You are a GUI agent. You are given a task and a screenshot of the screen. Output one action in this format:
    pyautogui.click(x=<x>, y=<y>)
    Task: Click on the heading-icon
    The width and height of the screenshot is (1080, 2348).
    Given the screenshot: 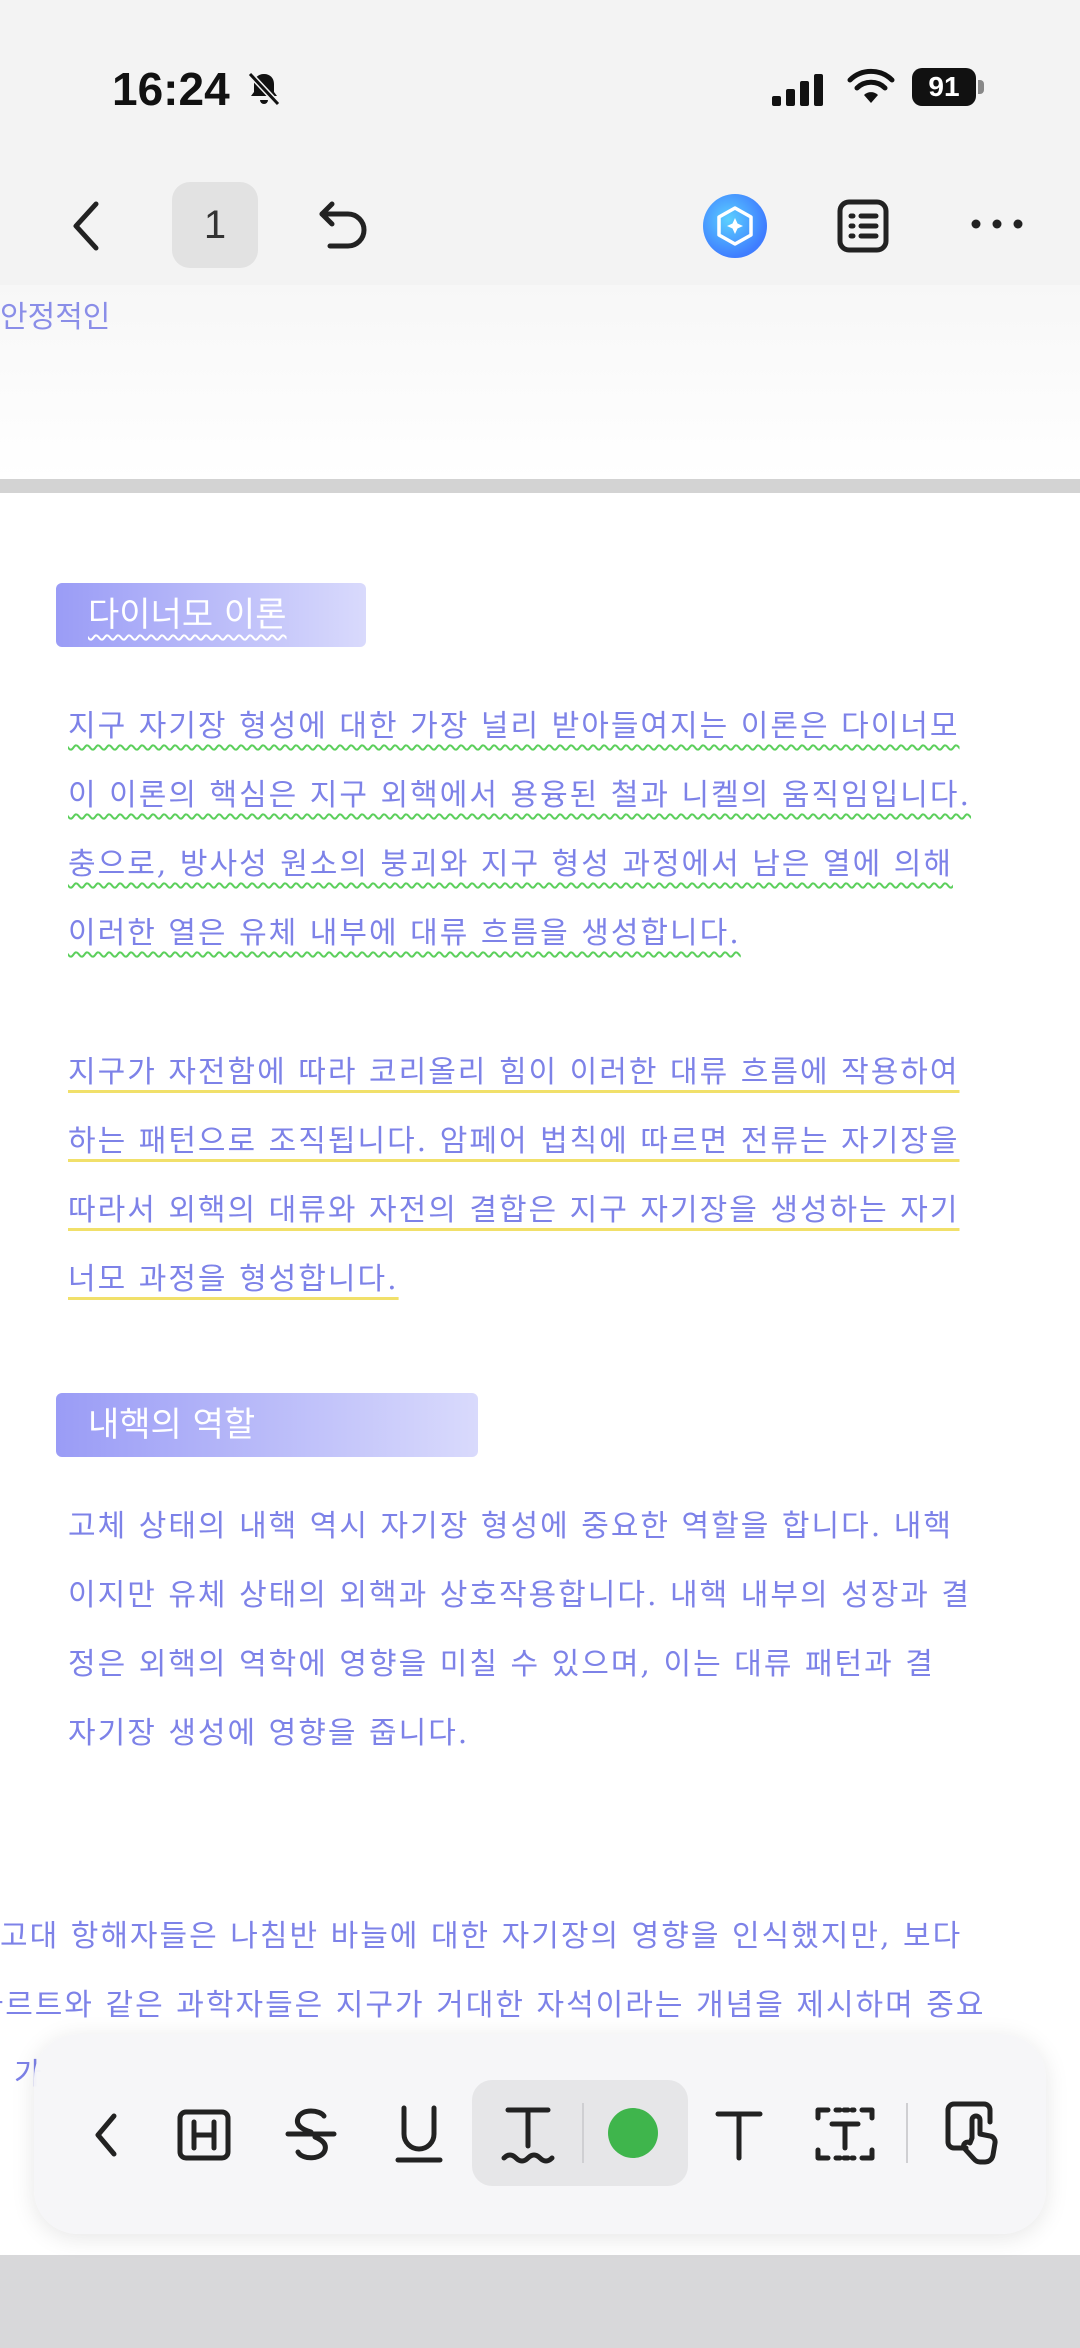 What is the action you would take?
    pyautogui.click(x=204, y=2135)
    